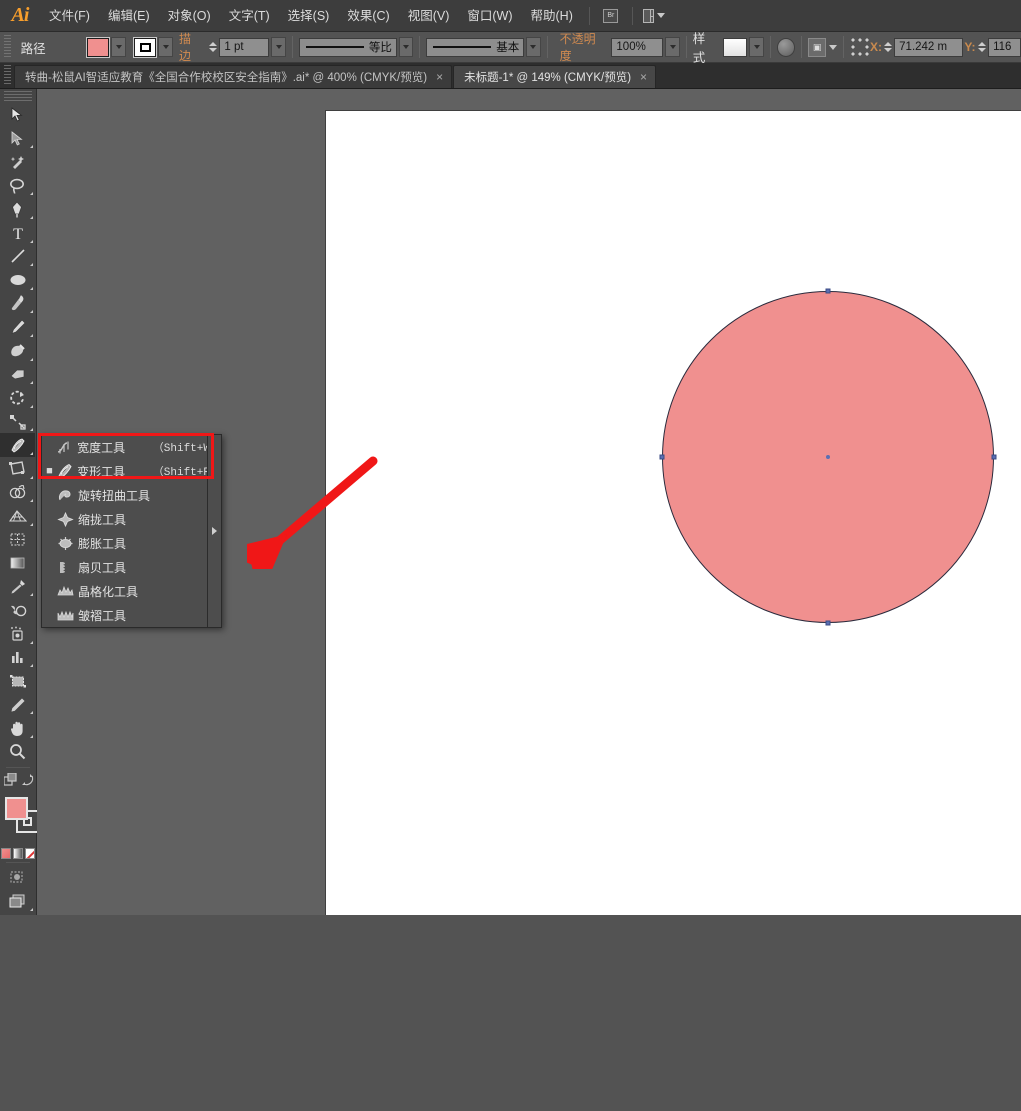  What do you see at coordinates (6, 853) in the screenshot?
I see `color-button` at bounding box center [6, 853].